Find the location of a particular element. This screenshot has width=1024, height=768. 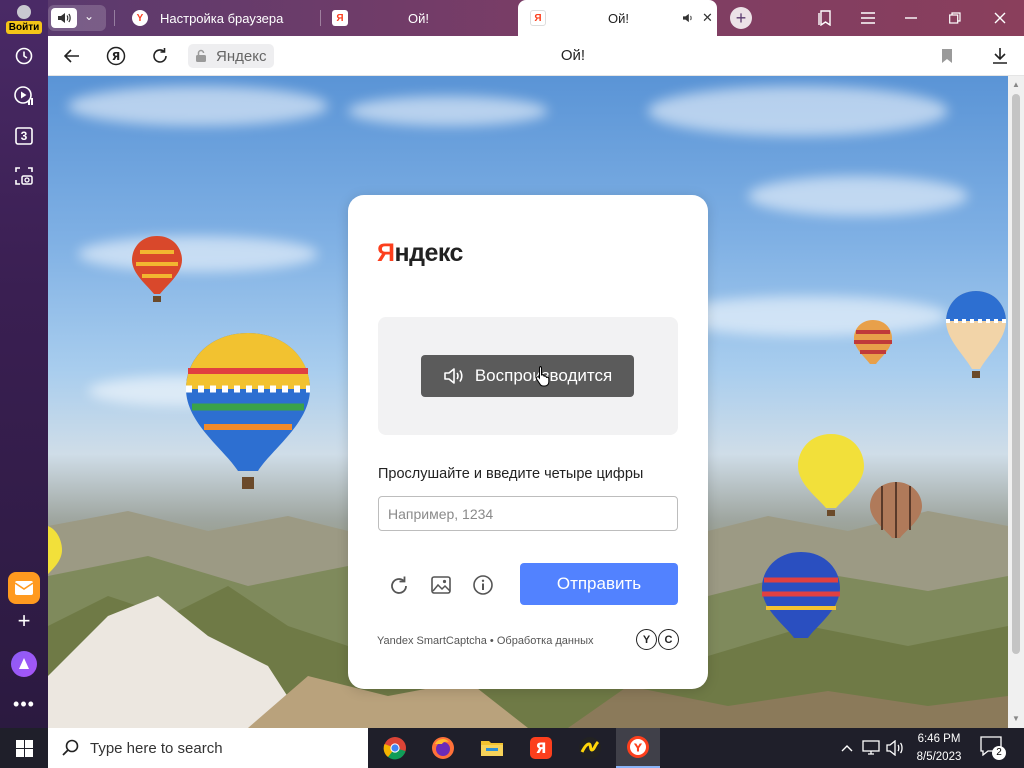

chevron-down-icon: ⌄ is located at coordinates (89, 16).